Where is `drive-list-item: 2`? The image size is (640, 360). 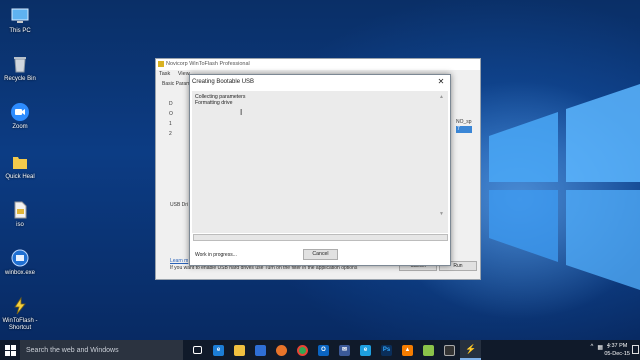 drive-list-item: 2 is located at coordinates (171, 134).